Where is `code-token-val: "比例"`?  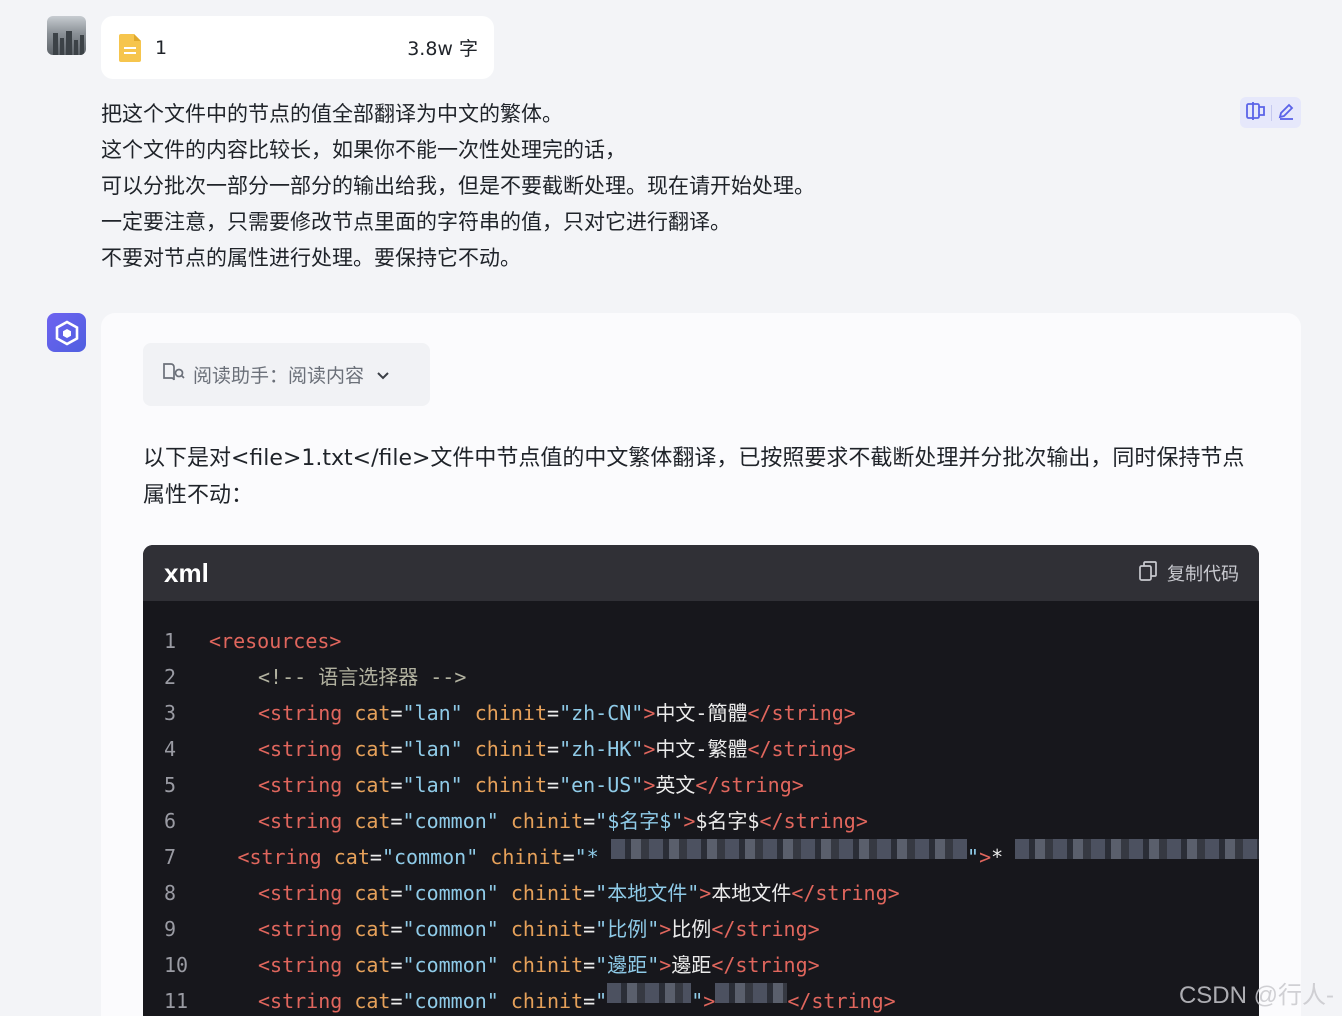 code-token-val: "比例" is located at coordinates (627, 929).